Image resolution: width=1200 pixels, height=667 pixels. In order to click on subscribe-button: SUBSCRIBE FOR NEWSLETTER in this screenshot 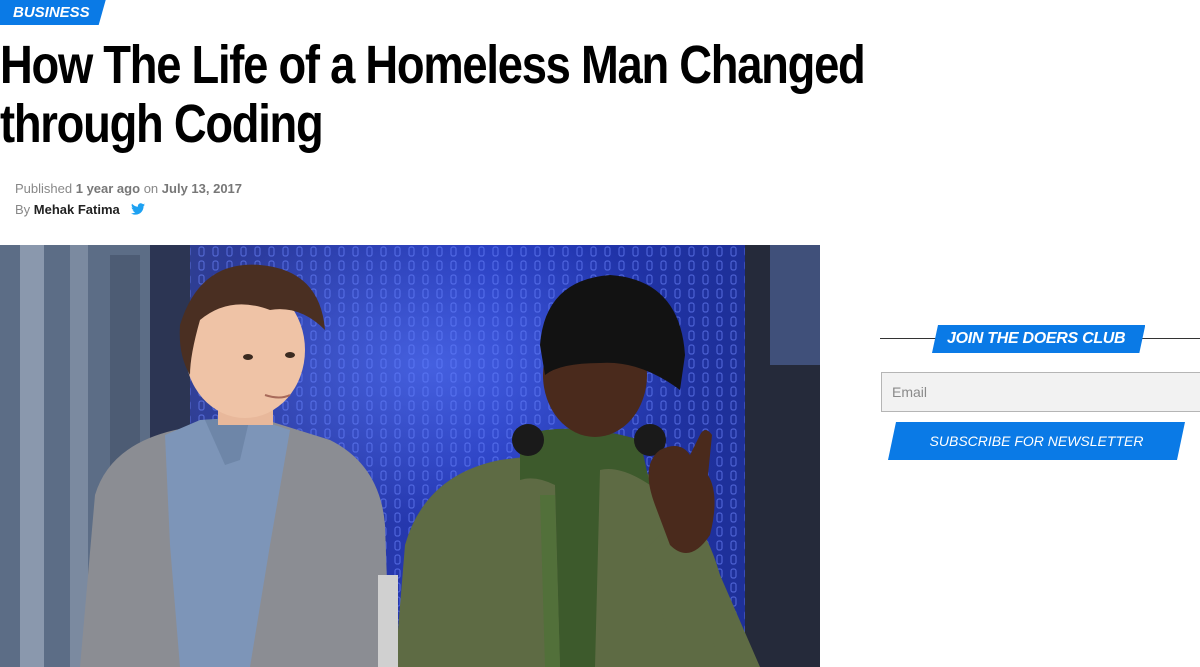, I will do `click(1036, 441)`.